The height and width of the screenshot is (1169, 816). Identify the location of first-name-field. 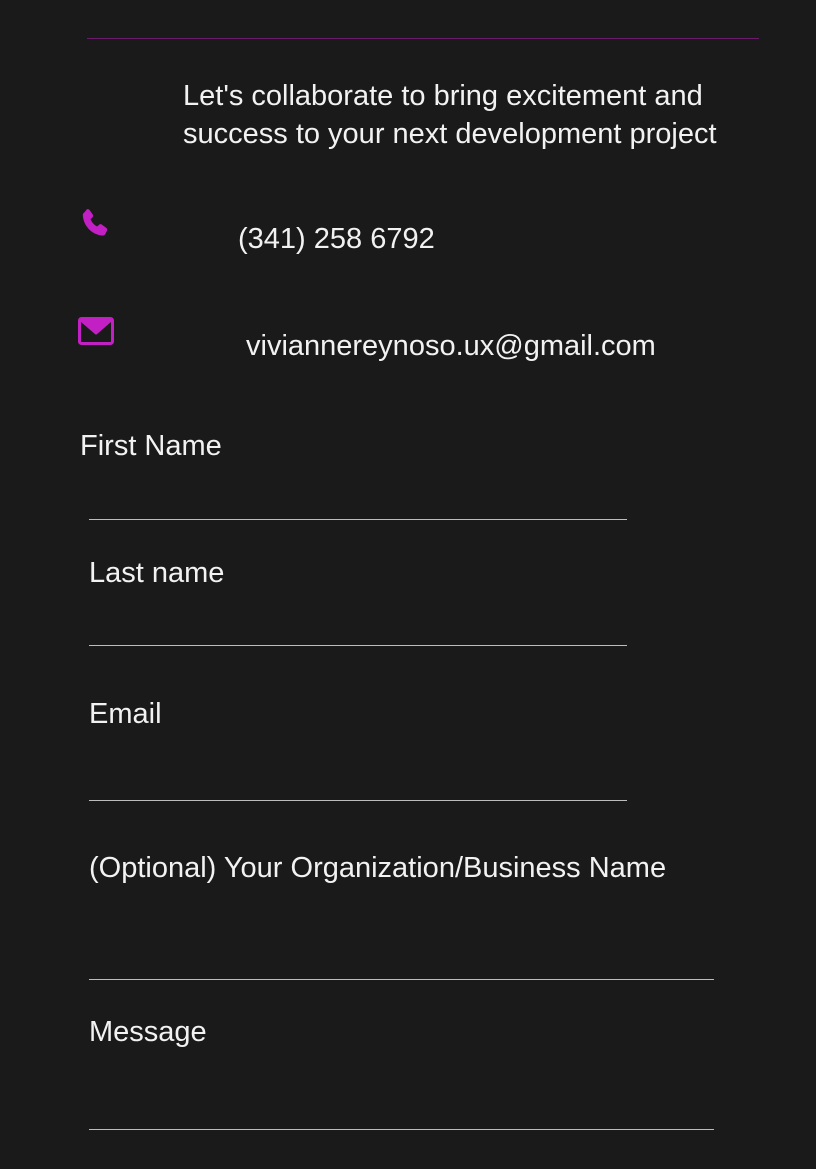
(358, 500).